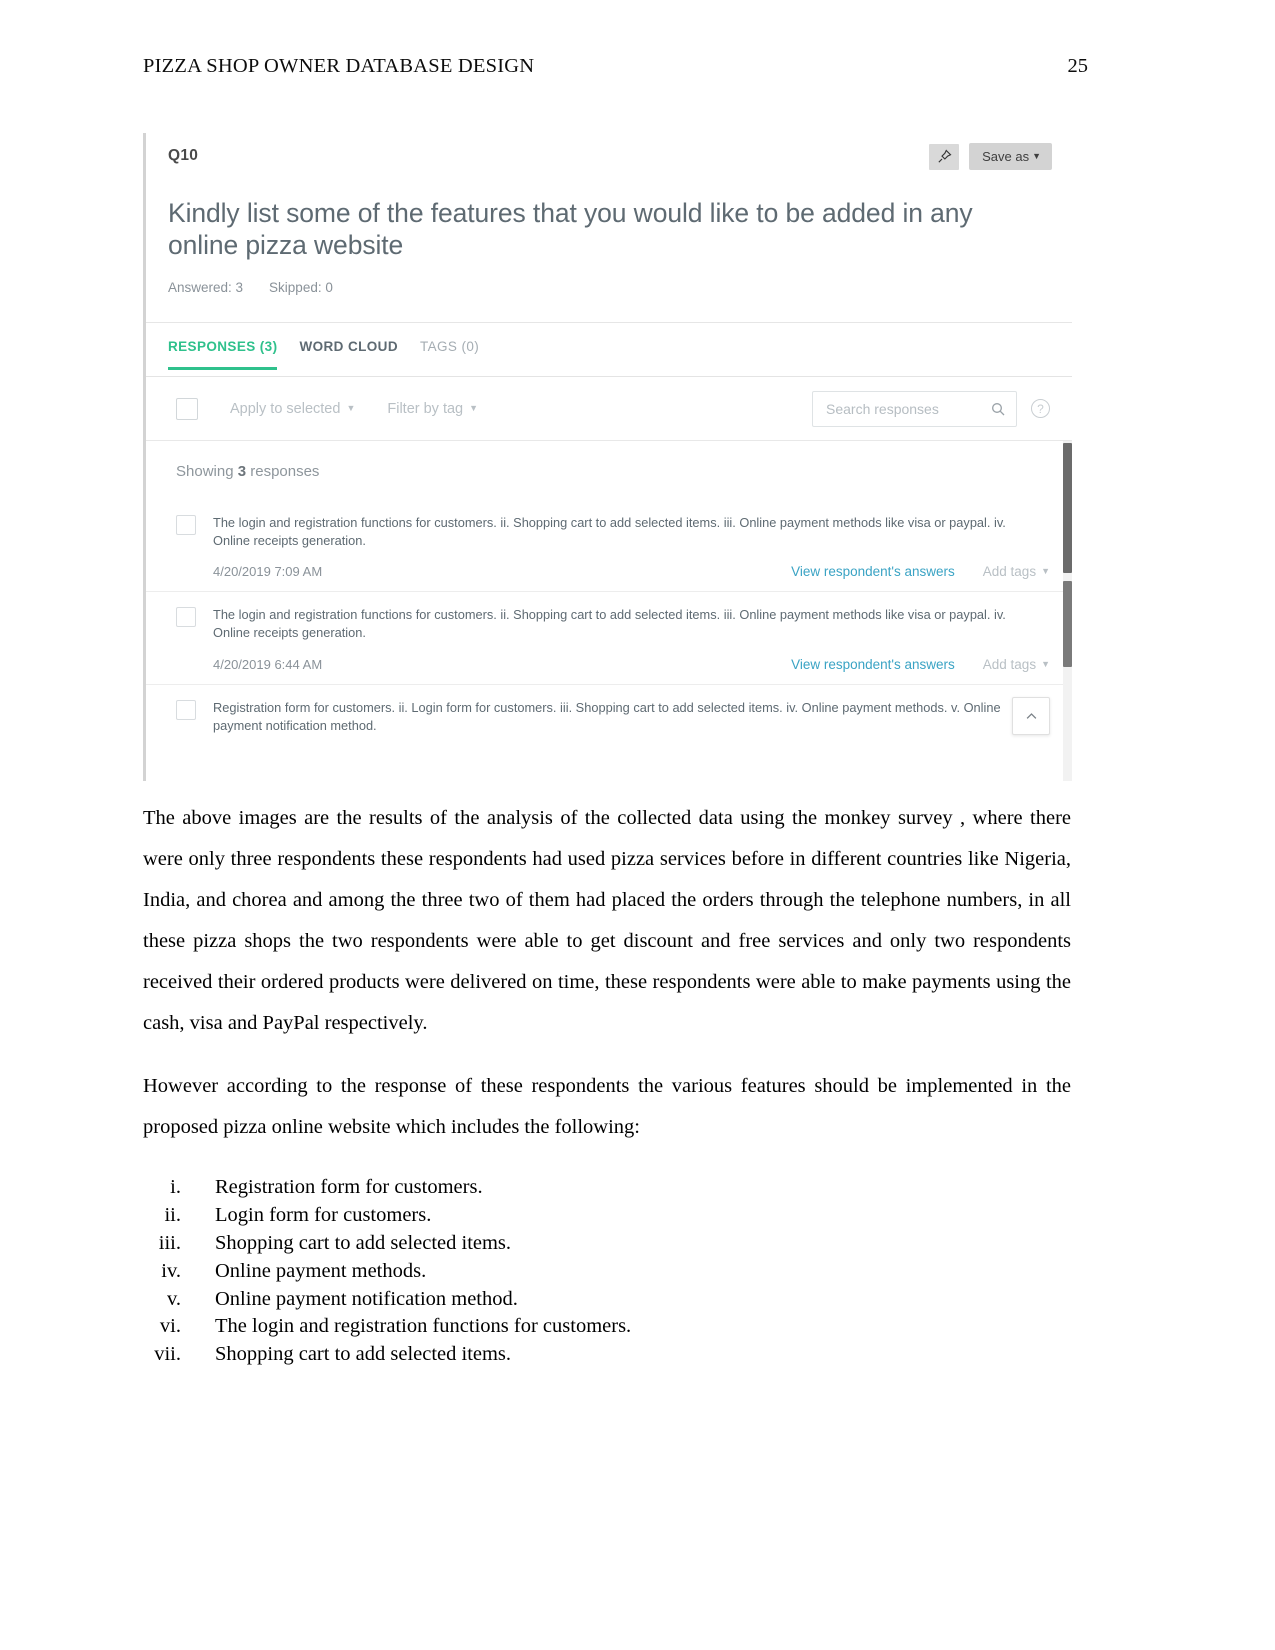 Image resolution: width=1275 pixels, height=1650 pixels. What do you see at coordinates (268, 664) in the screenshot?
I see `response-date: 4/20/2019 6:44 AM` at bounding box center [268, 664].